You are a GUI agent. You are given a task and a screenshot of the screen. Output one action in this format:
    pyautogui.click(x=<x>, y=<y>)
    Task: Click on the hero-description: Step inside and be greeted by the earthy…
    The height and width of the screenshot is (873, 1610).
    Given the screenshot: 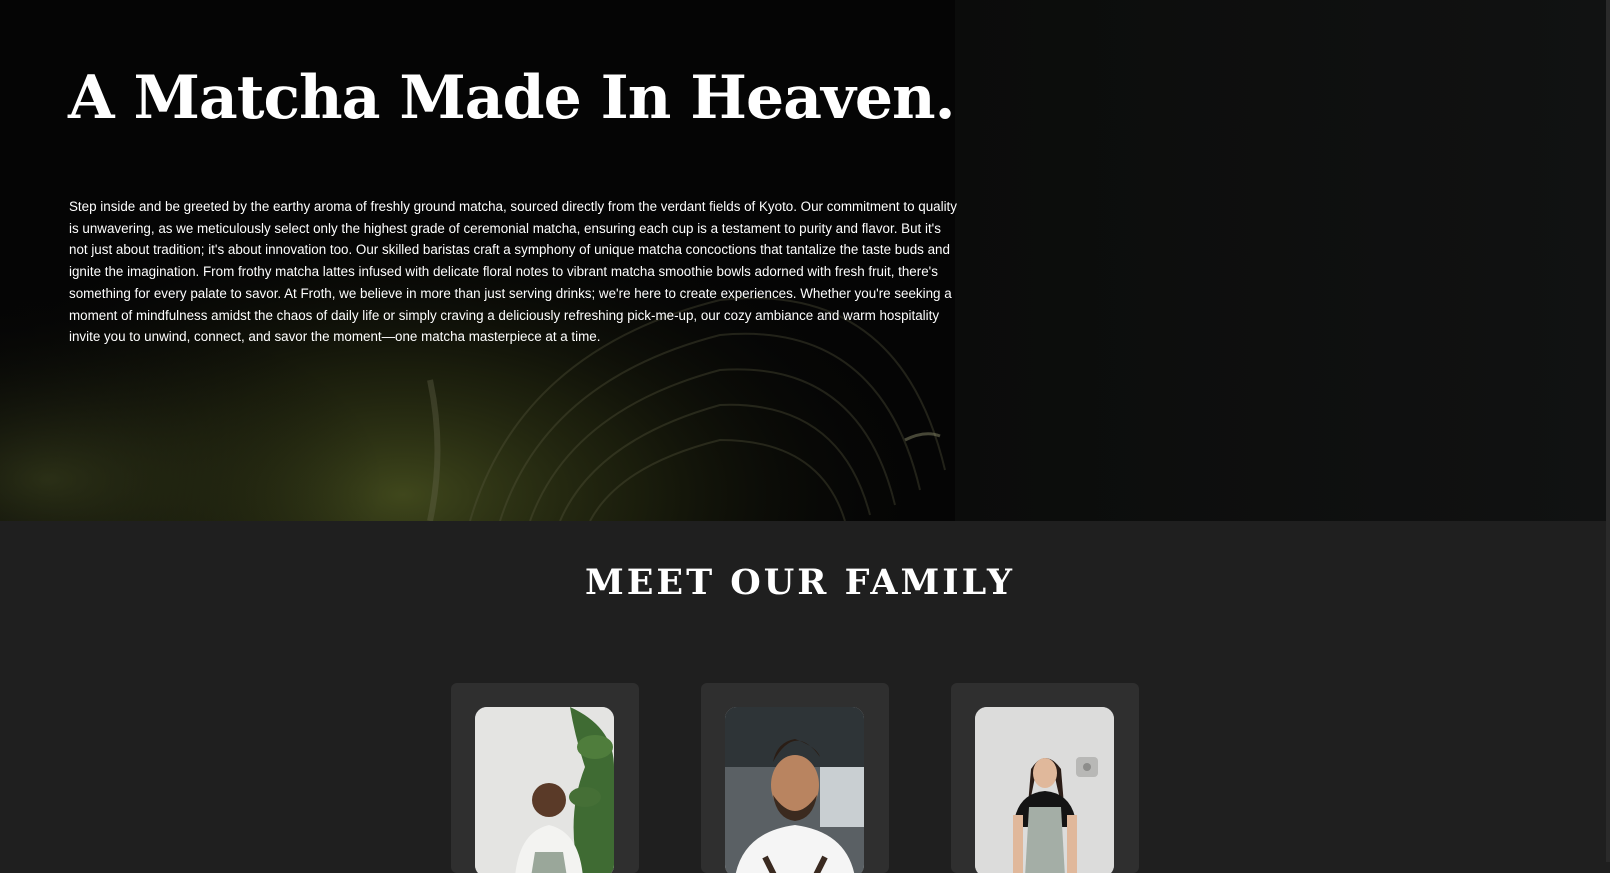 What is the action you would take?
    pyautogui.click(x=513, y=272)
    